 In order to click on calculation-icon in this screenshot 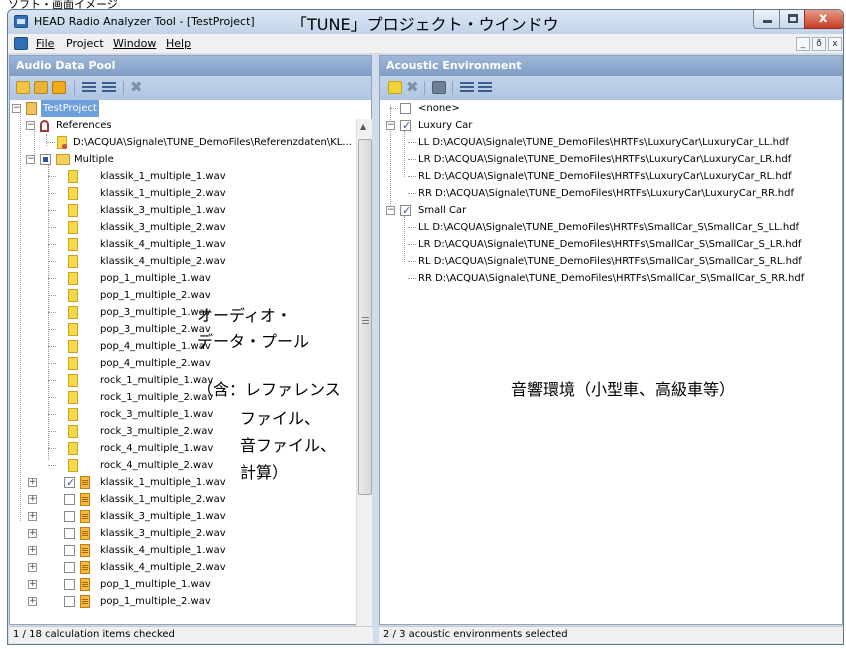, I will do `click(85, 482)`.